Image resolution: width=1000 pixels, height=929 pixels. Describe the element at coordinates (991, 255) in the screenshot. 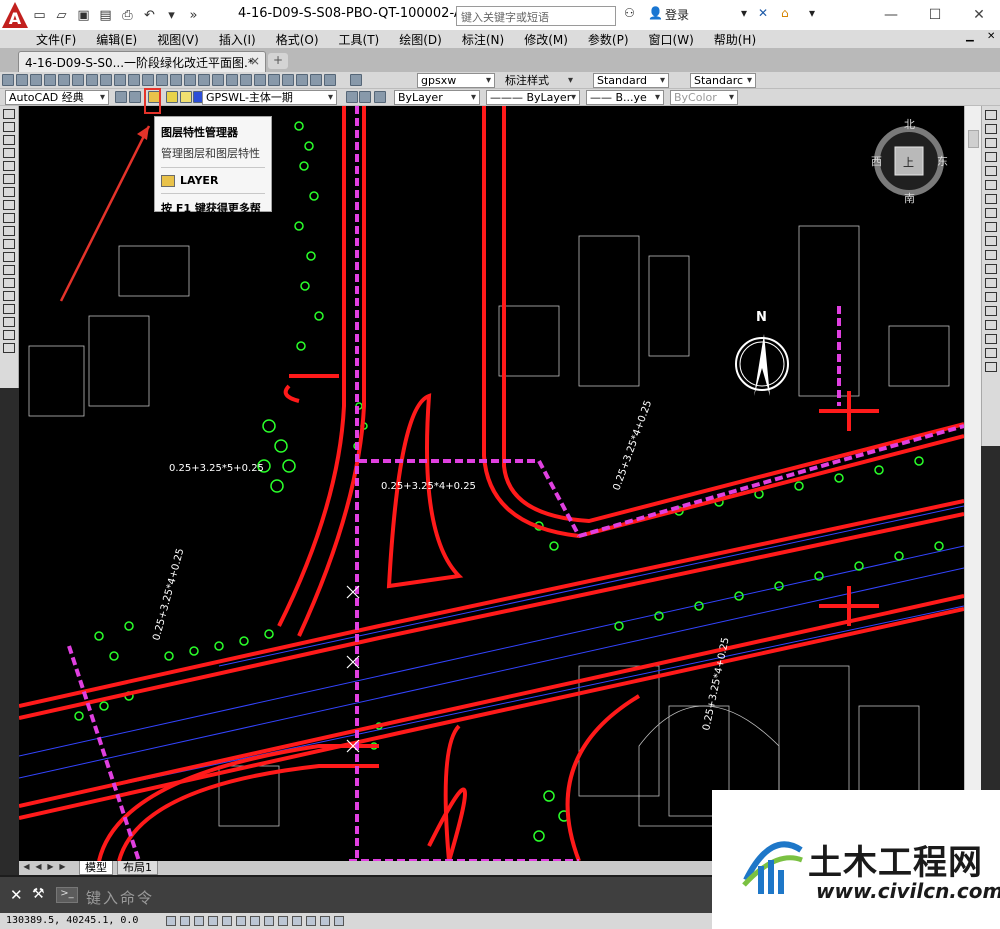

I see `extend-icon` at that location.